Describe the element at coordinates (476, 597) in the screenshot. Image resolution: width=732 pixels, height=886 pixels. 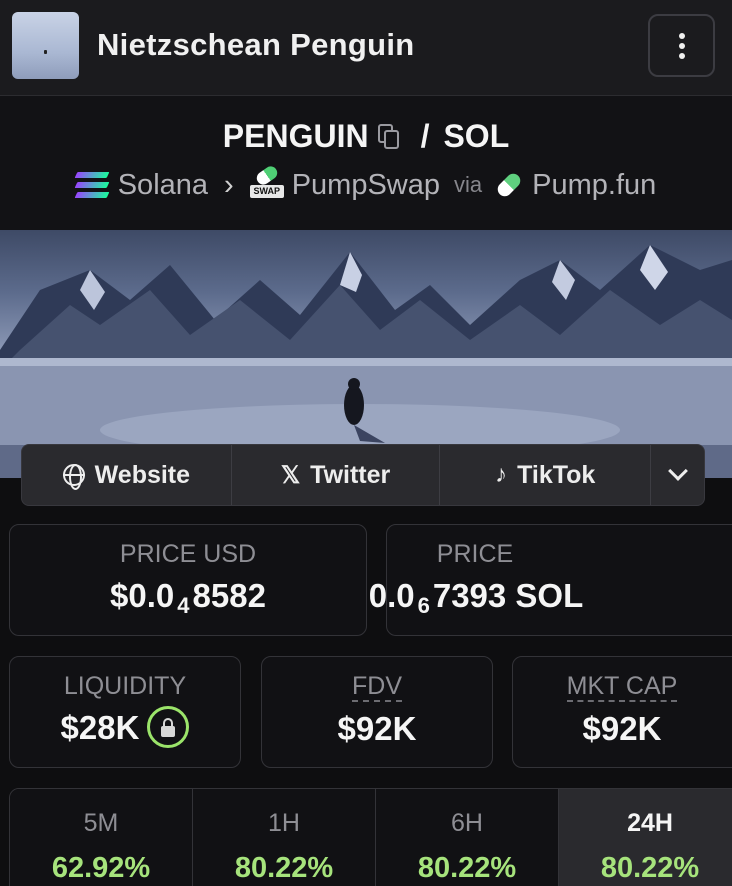
I see `price-sol-value: 0.0 67393 SOL` at that location.